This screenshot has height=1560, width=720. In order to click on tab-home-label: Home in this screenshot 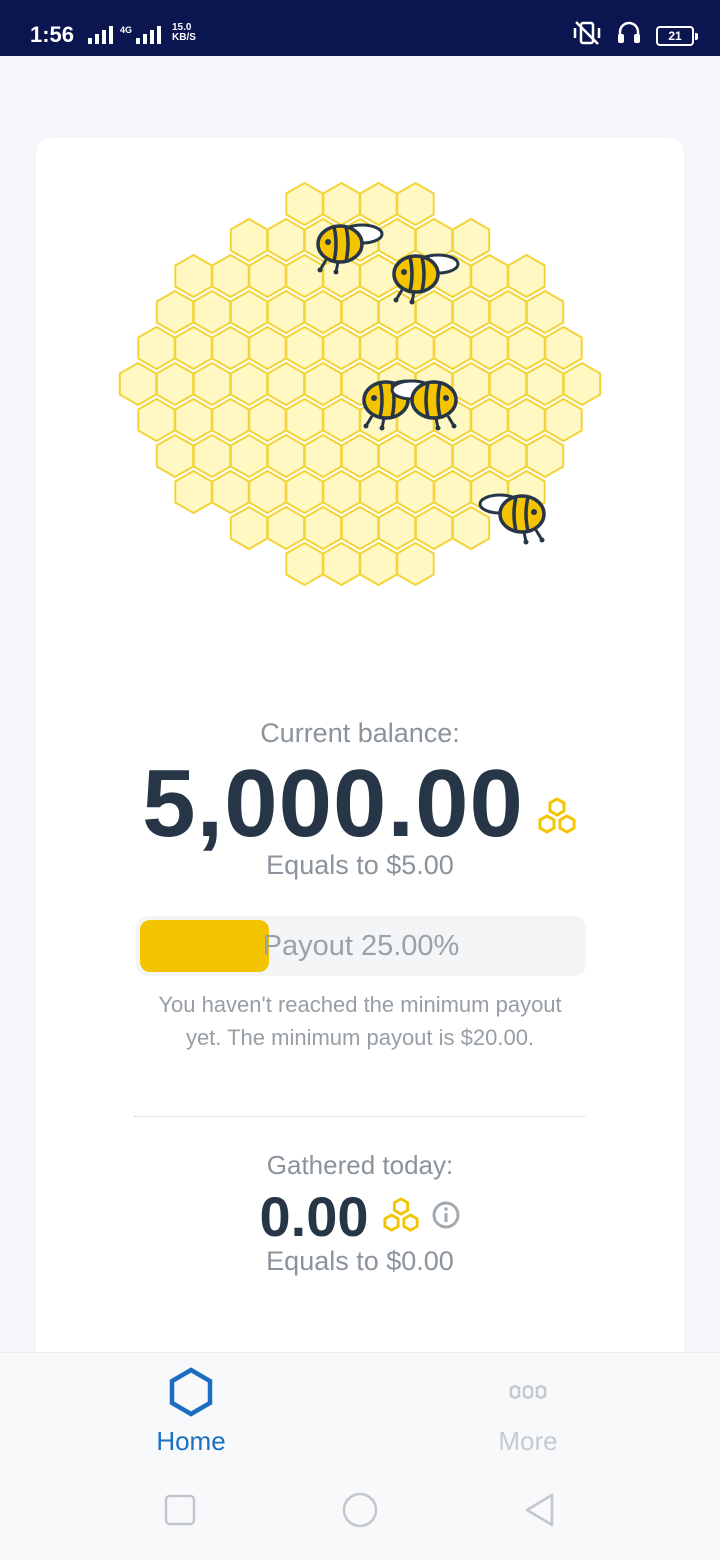, I will do `click(191, 1441)`.